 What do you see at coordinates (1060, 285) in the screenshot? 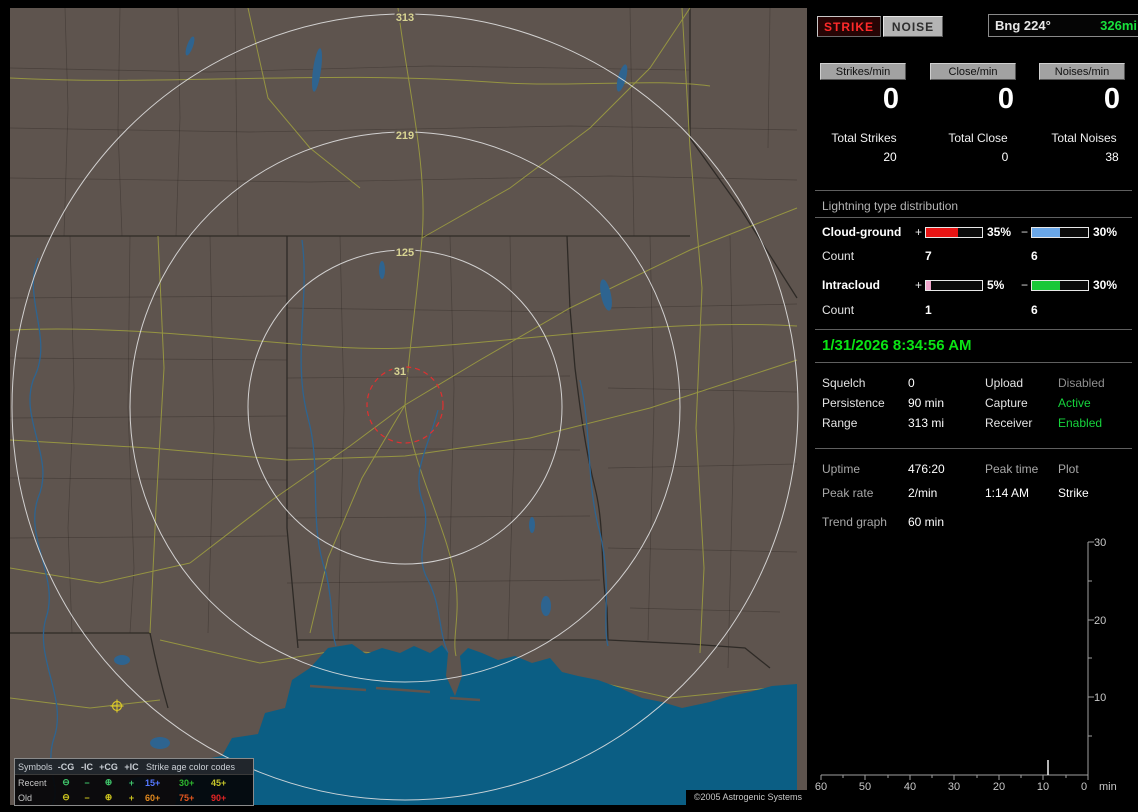
I see `ic-negative-bar` at bounding box center [1060, 285].